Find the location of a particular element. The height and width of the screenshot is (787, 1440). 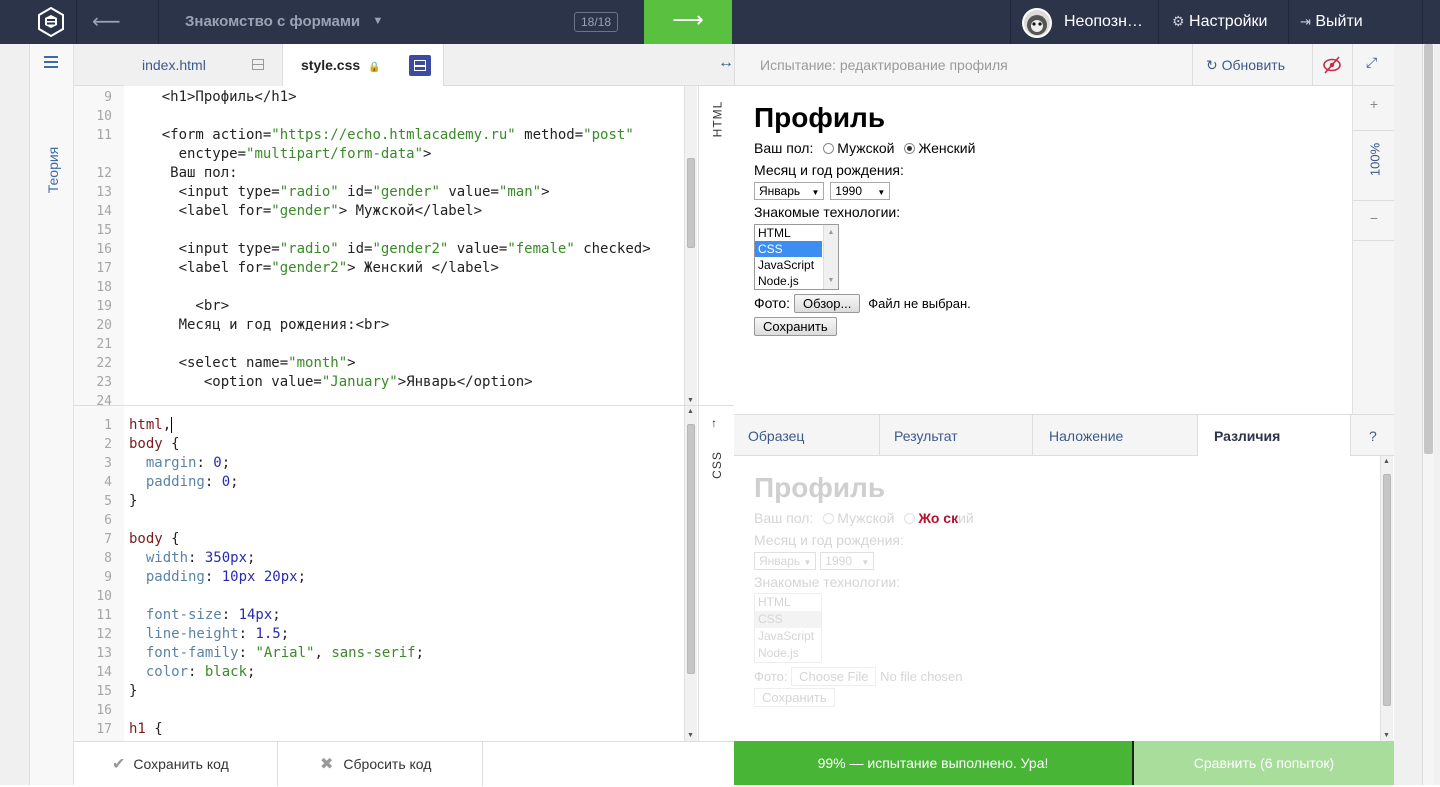

tab-sample: Образец is located at coordinates (807, 436).